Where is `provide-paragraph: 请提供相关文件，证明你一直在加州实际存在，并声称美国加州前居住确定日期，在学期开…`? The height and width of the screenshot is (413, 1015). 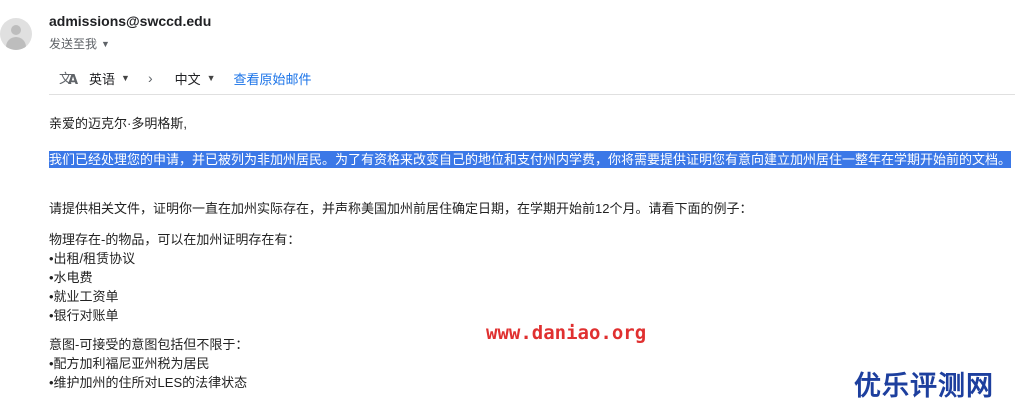 provide-paragraph: 请提供相关文件，证明你一直在加州实际存在，并声称美国加州前居住确定日期，在学期开… is located at coordinates (401, 208).